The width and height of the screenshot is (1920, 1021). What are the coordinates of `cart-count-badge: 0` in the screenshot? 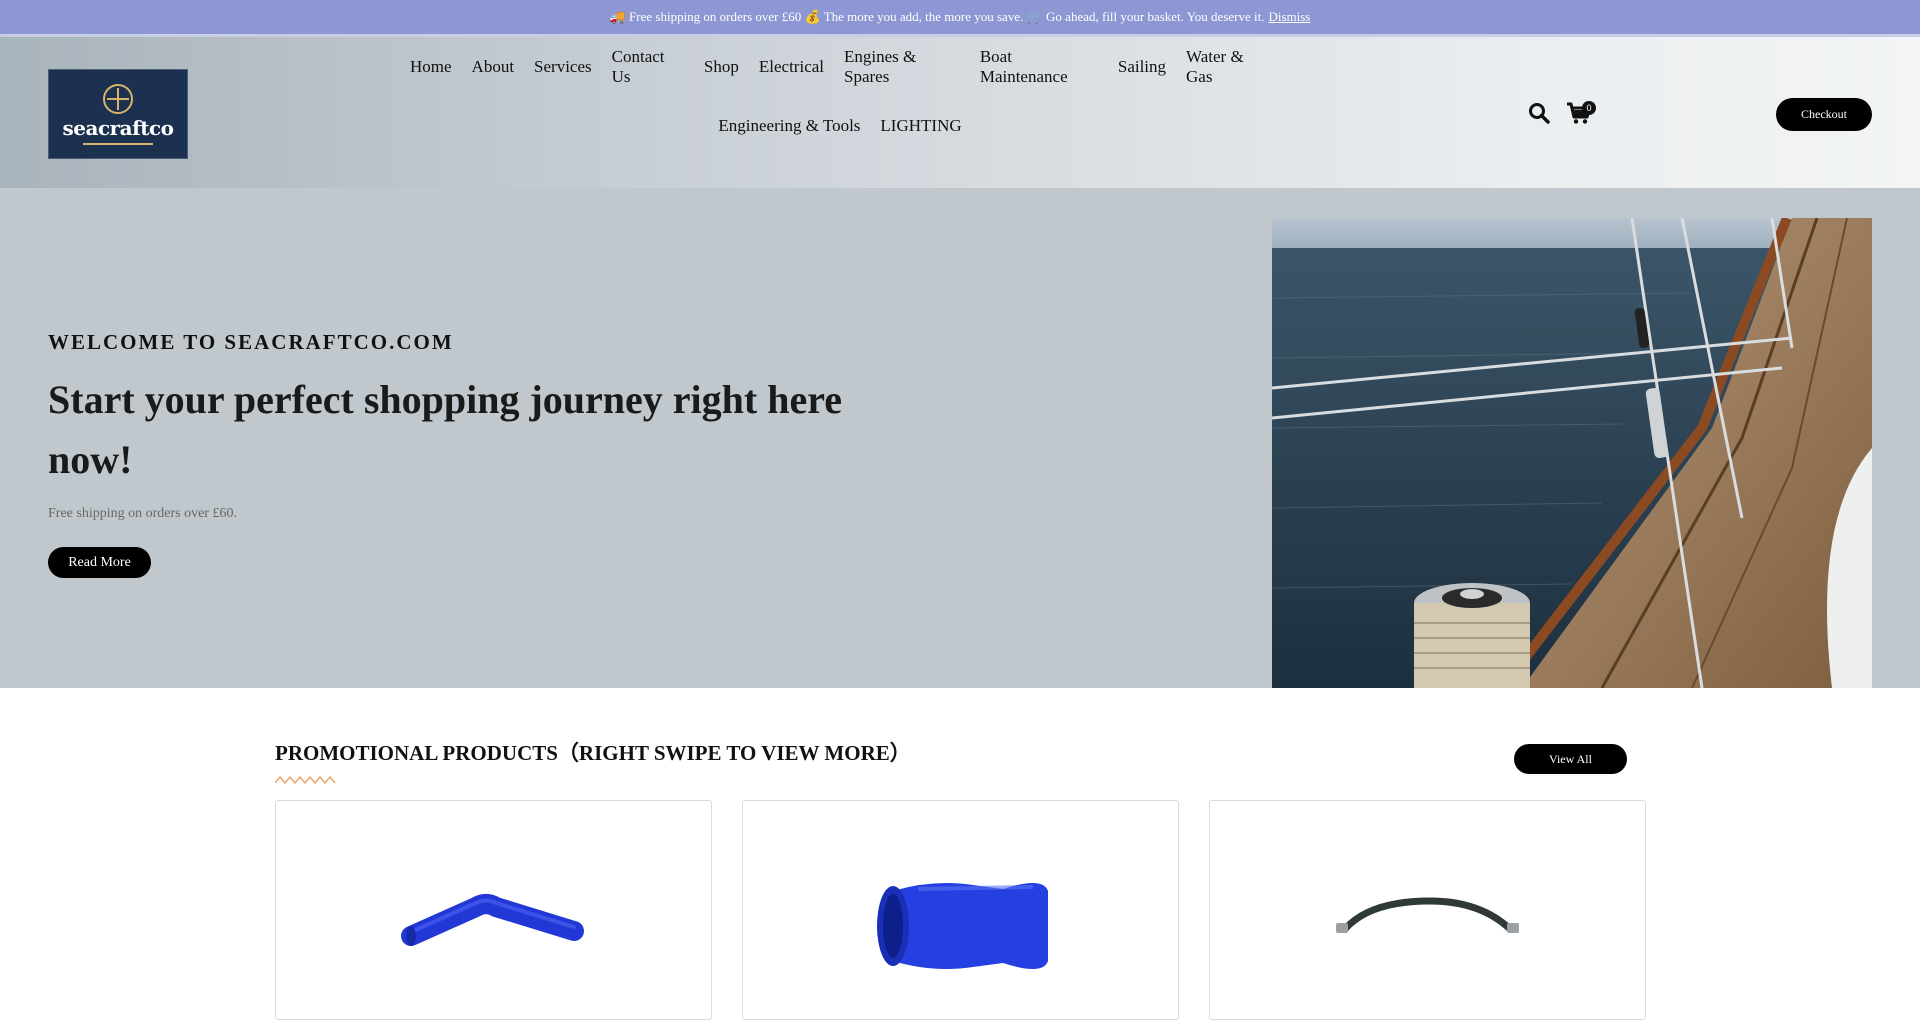 It's located at (1589, 108).